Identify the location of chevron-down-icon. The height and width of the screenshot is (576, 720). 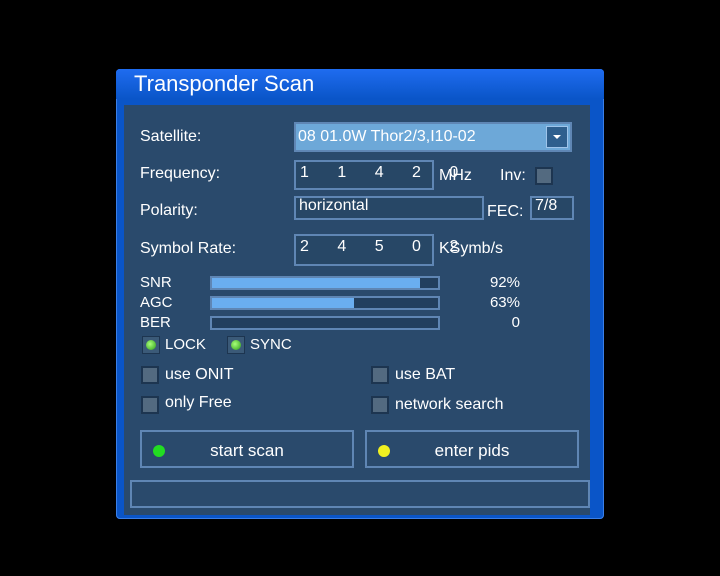
(557, 137).